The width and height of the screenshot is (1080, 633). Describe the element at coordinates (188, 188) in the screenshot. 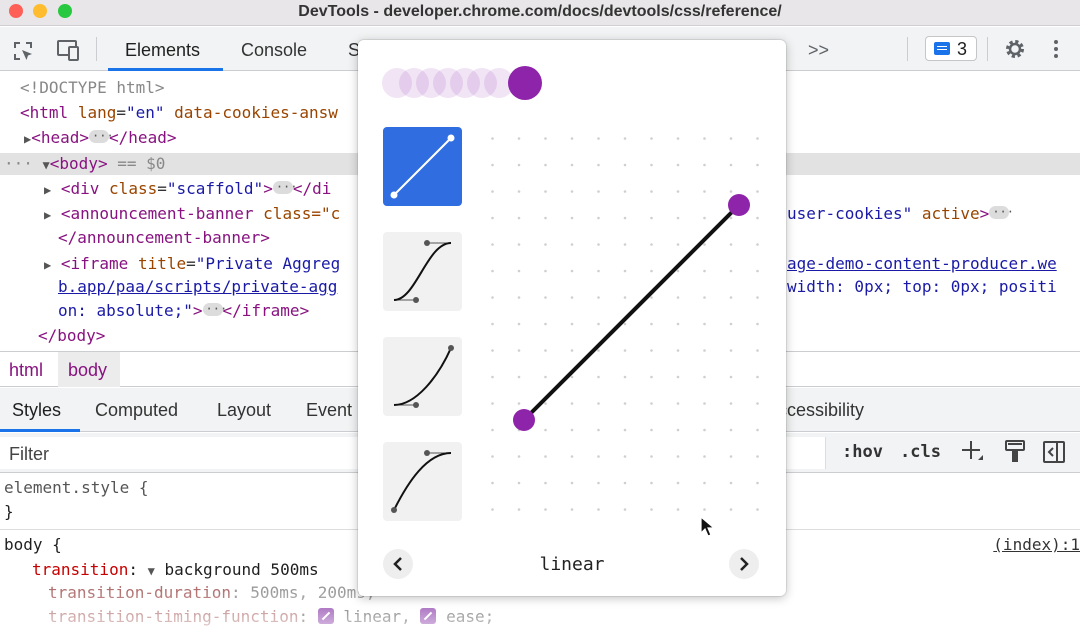

I see `dom-node-div-scaffold: ▶ <div class="scaffold"></di` at that location.